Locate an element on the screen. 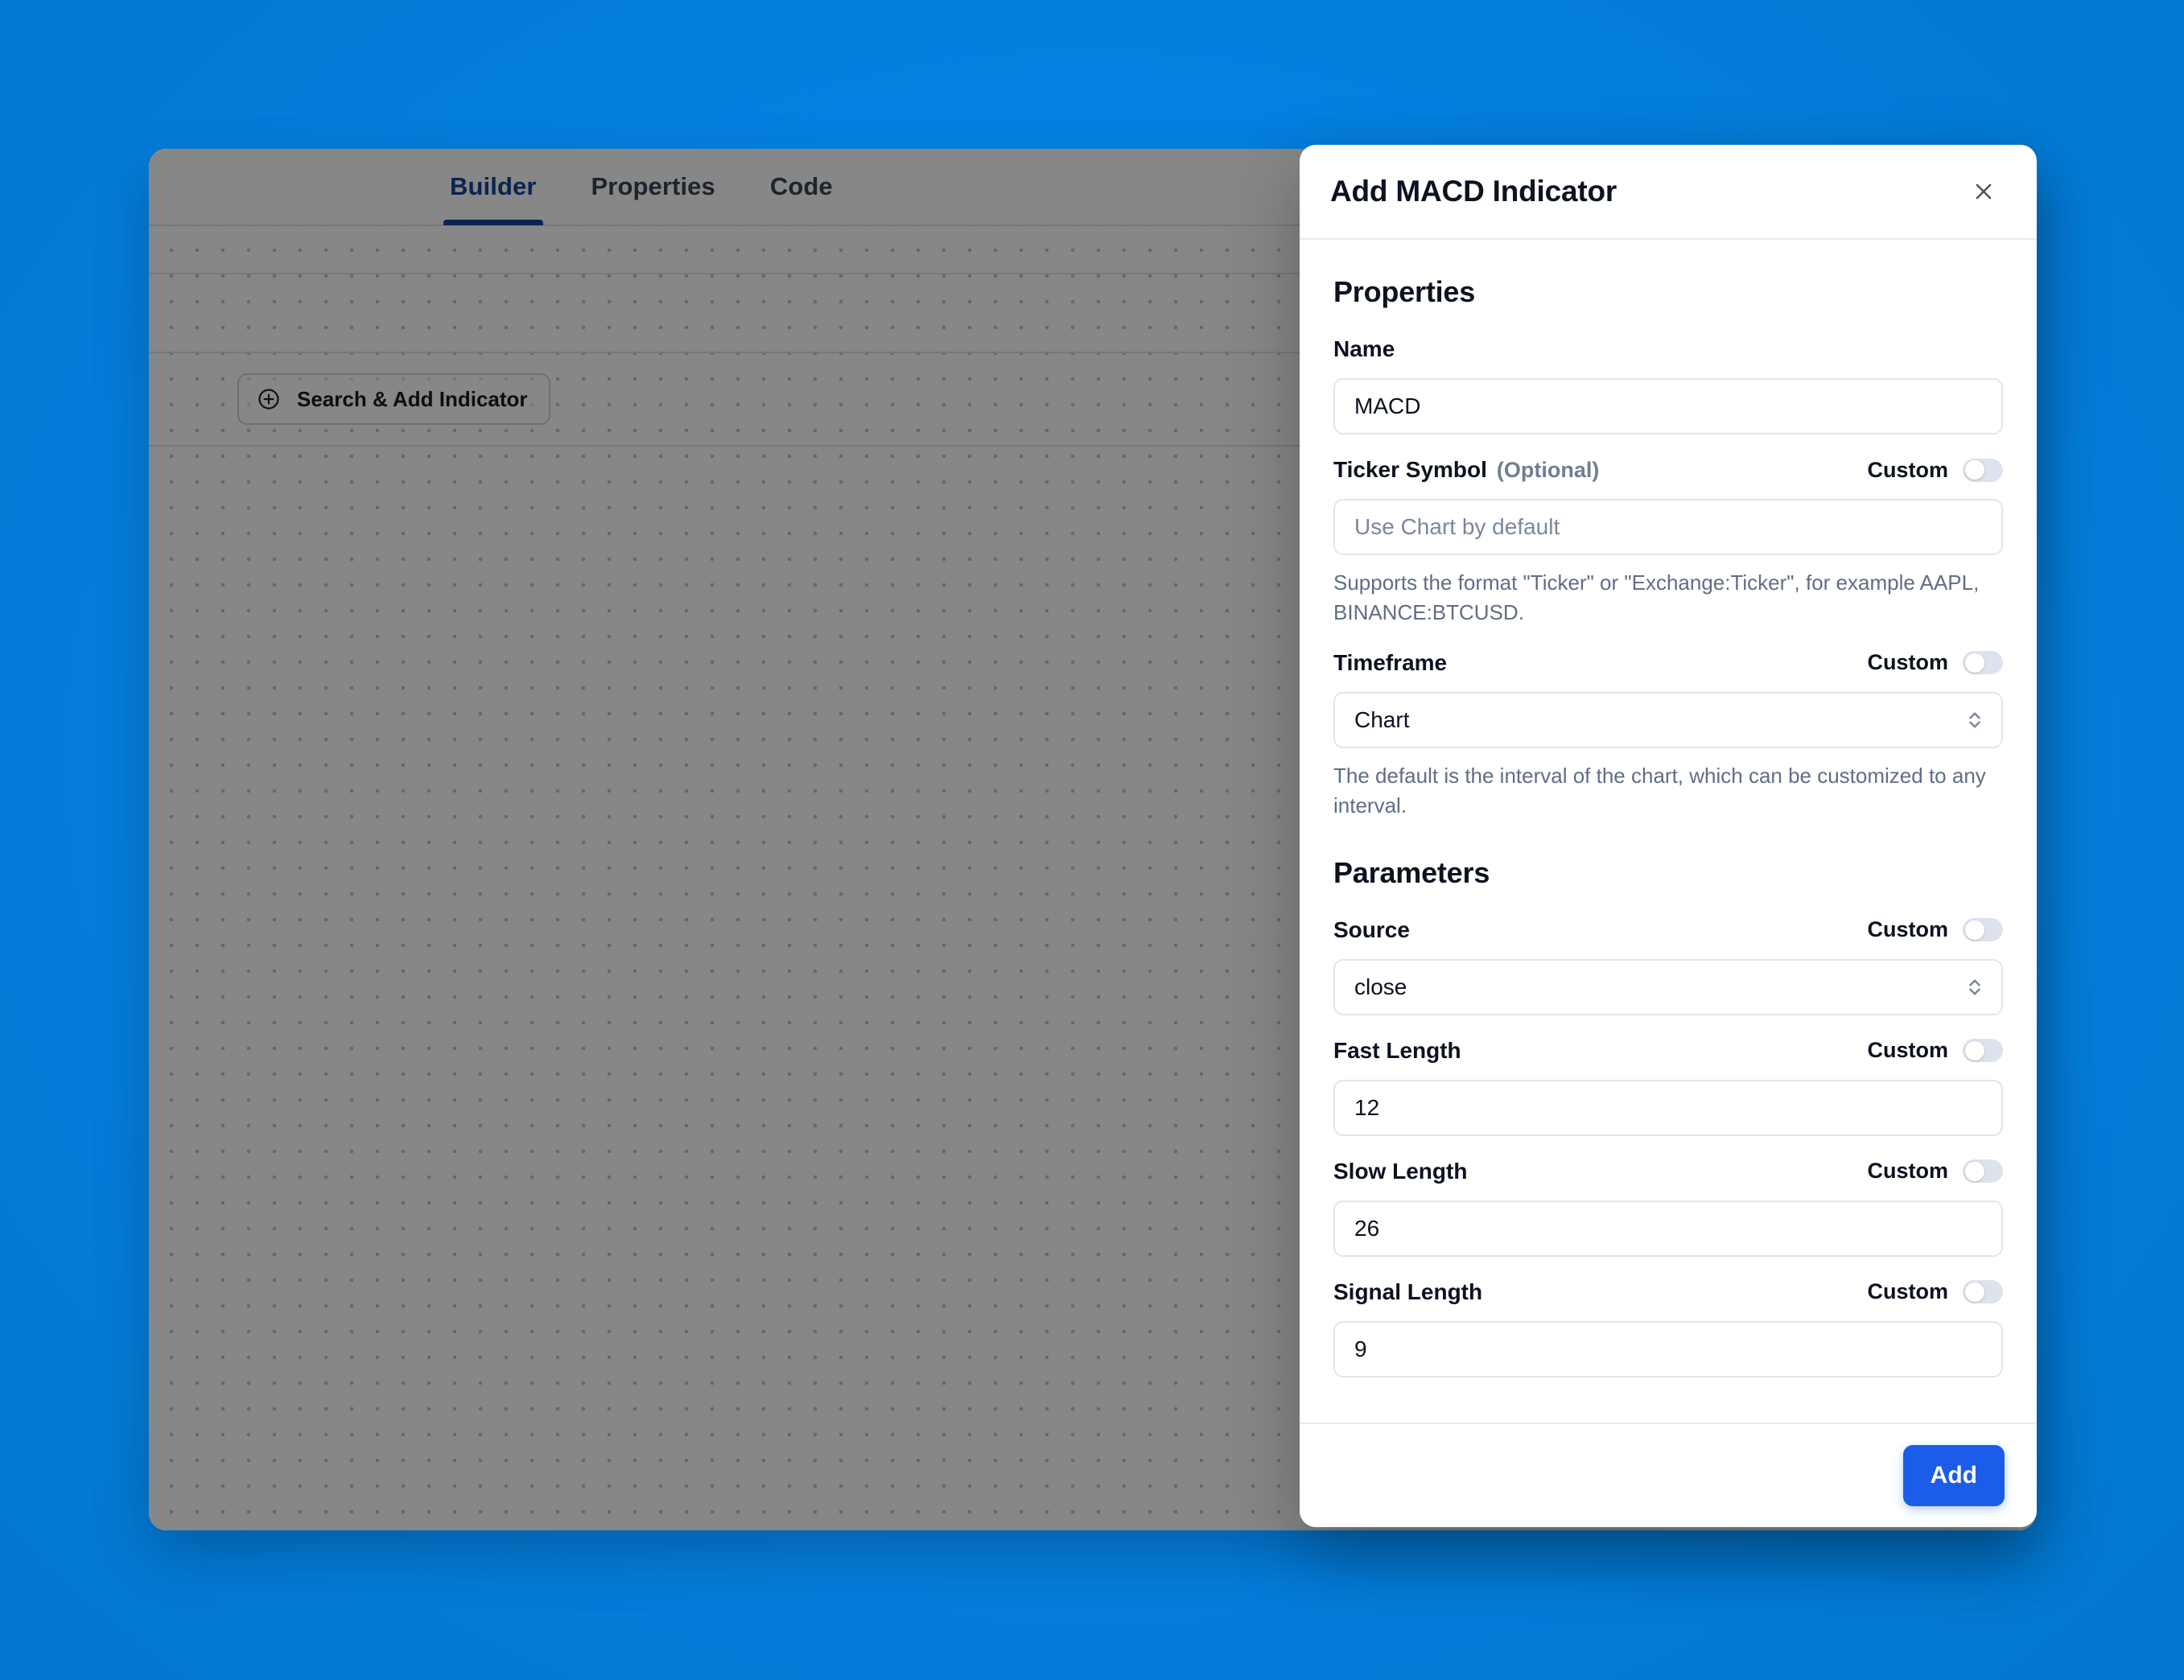 This screenshot has height=1680, width=2184. source-select: close is located at coordinates (1668, 986).